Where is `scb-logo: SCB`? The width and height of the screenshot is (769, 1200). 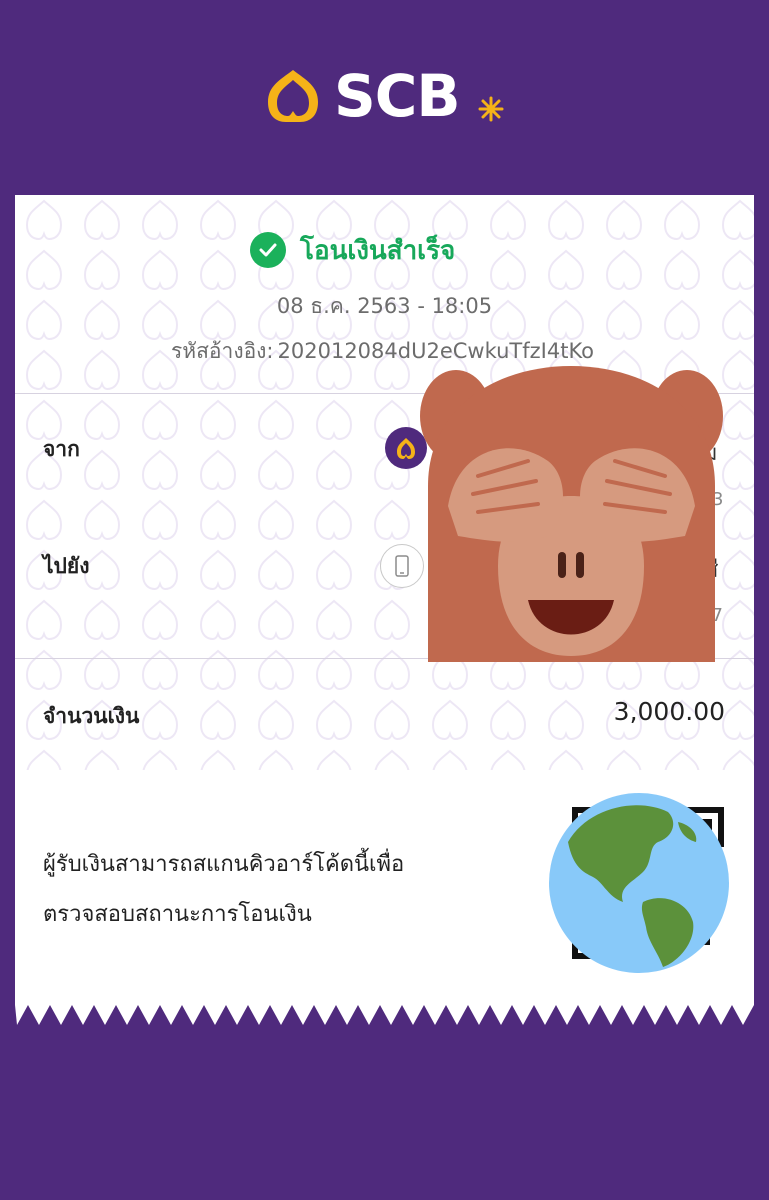 scb-logo: SCB is located at coordinates (387, 96).